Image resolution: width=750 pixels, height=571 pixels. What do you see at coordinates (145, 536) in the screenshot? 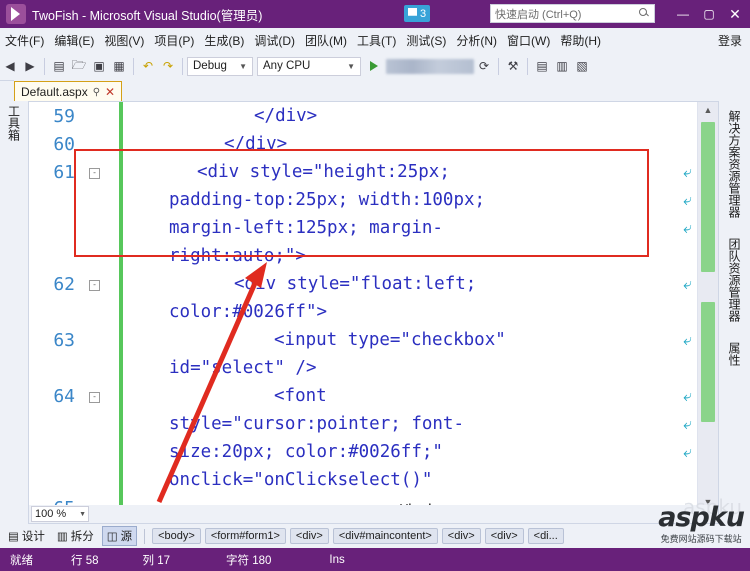
I see `bar-separator` at bounding box center [145, 536].